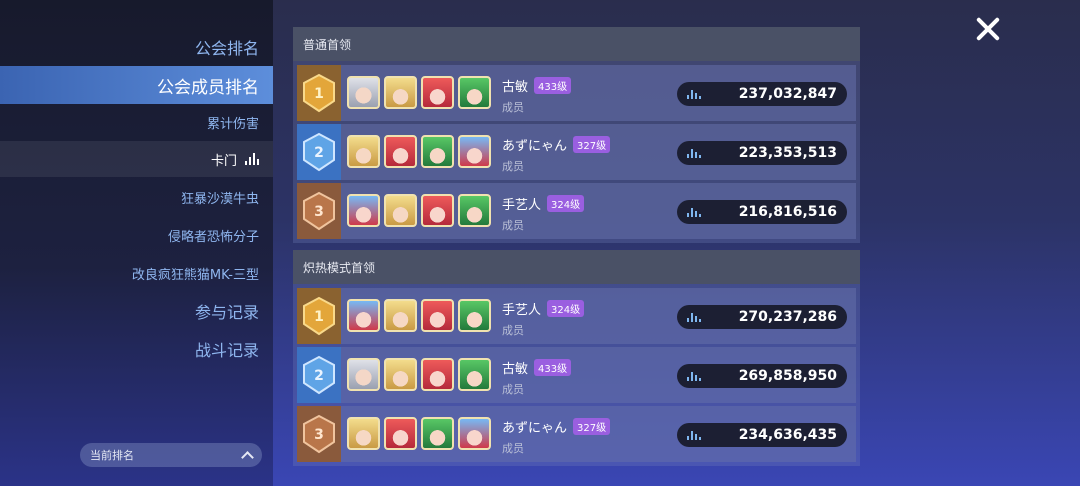  What do you see at coordinates (787, 435) in the screenshot?
I see `damage-score: 234,636,435` at bounding box center [787, 435].